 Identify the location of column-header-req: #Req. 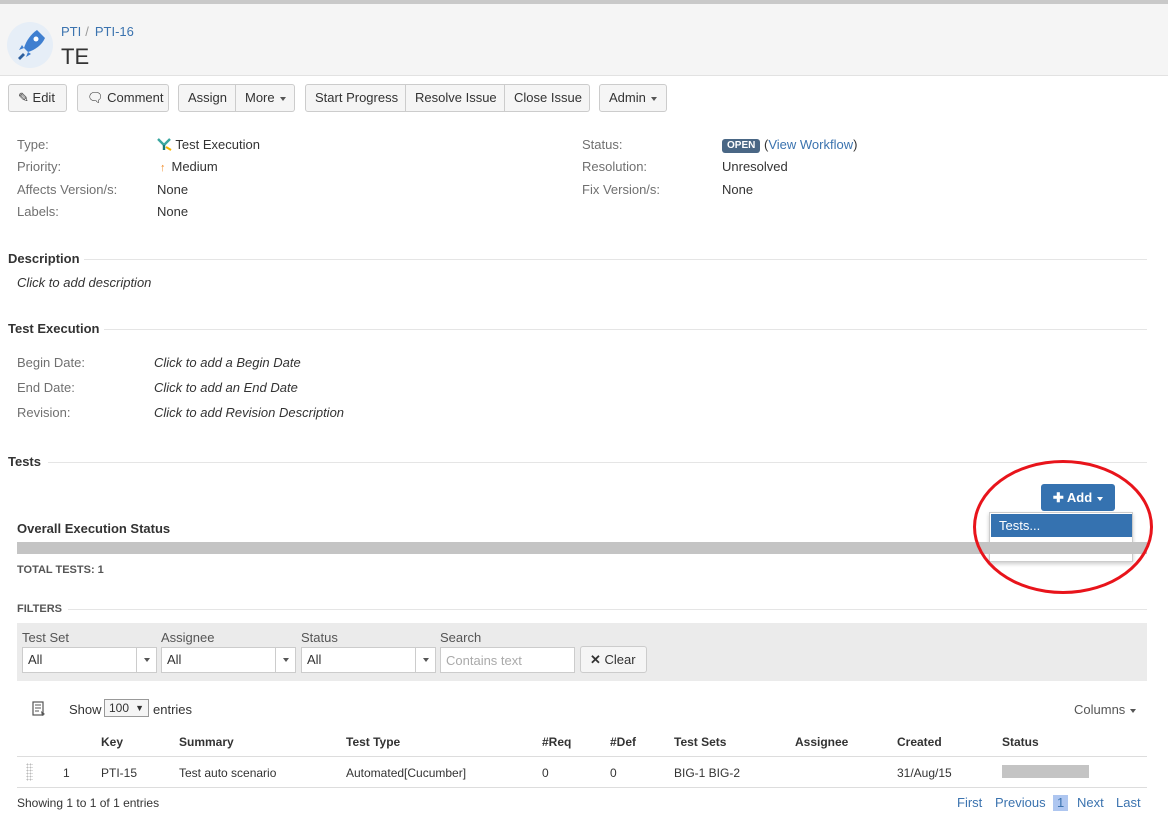
(556, 742).